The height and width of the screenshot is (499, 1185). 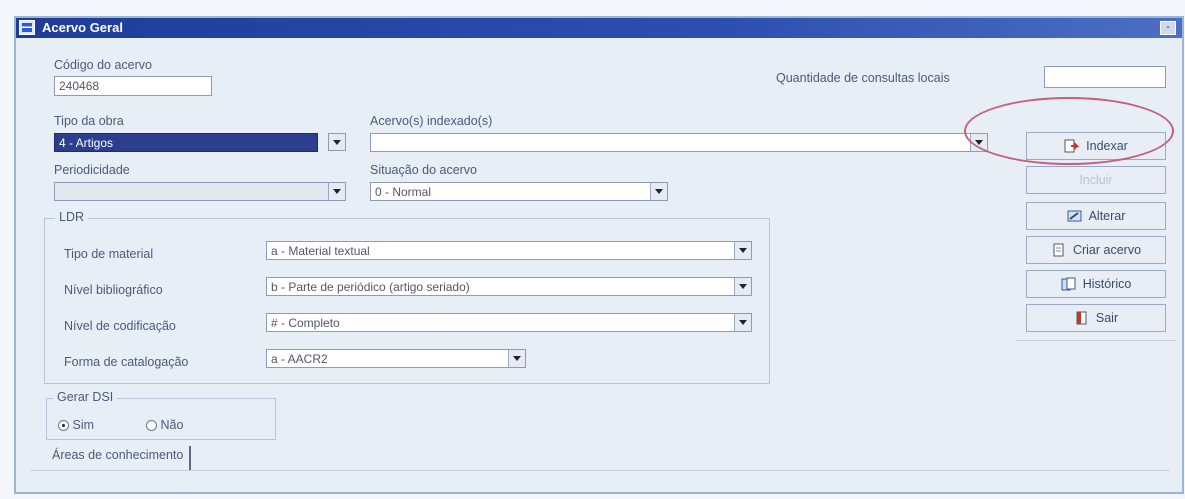 I want to click on alterar-label: Alterar, so click(x=1107, y=216).